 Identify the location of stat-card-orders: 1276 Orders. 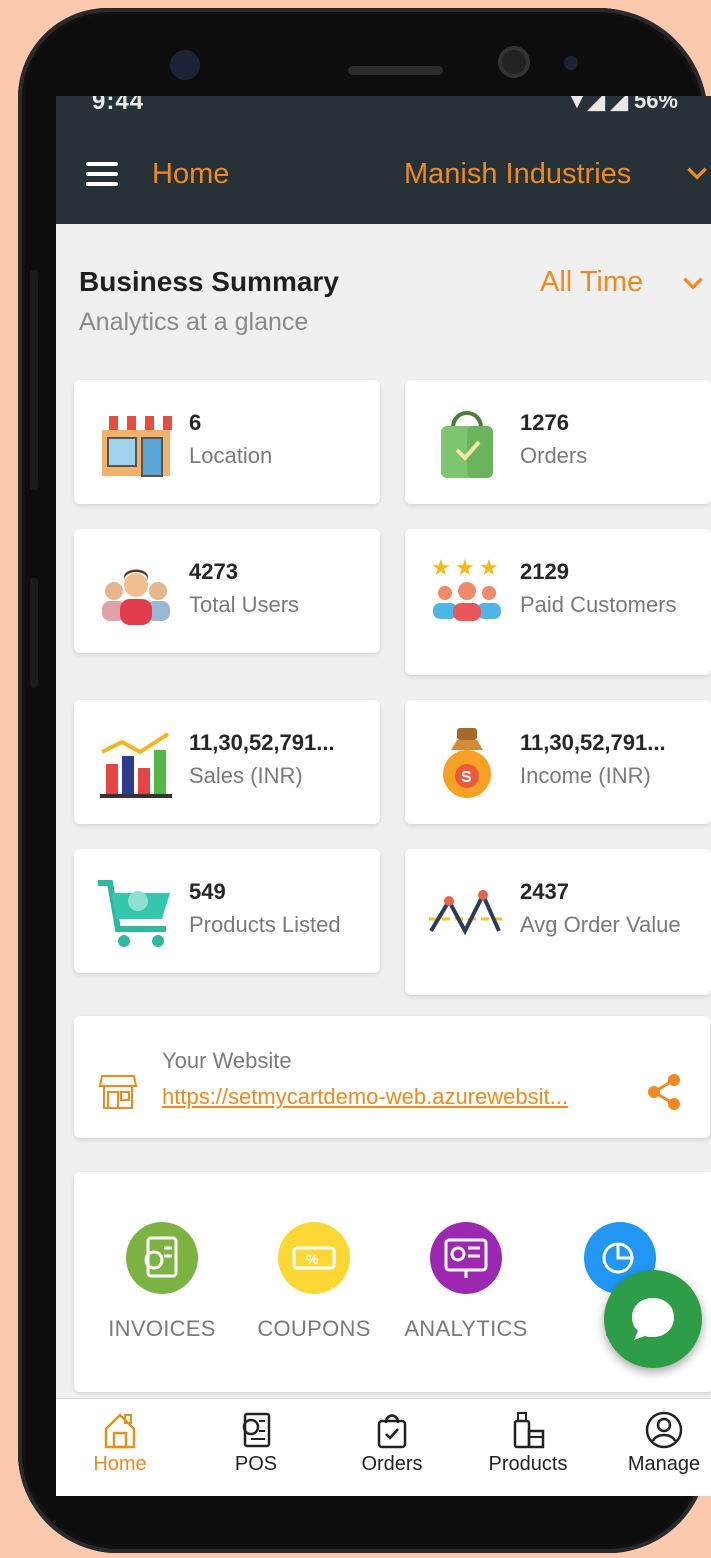
(558, 442).